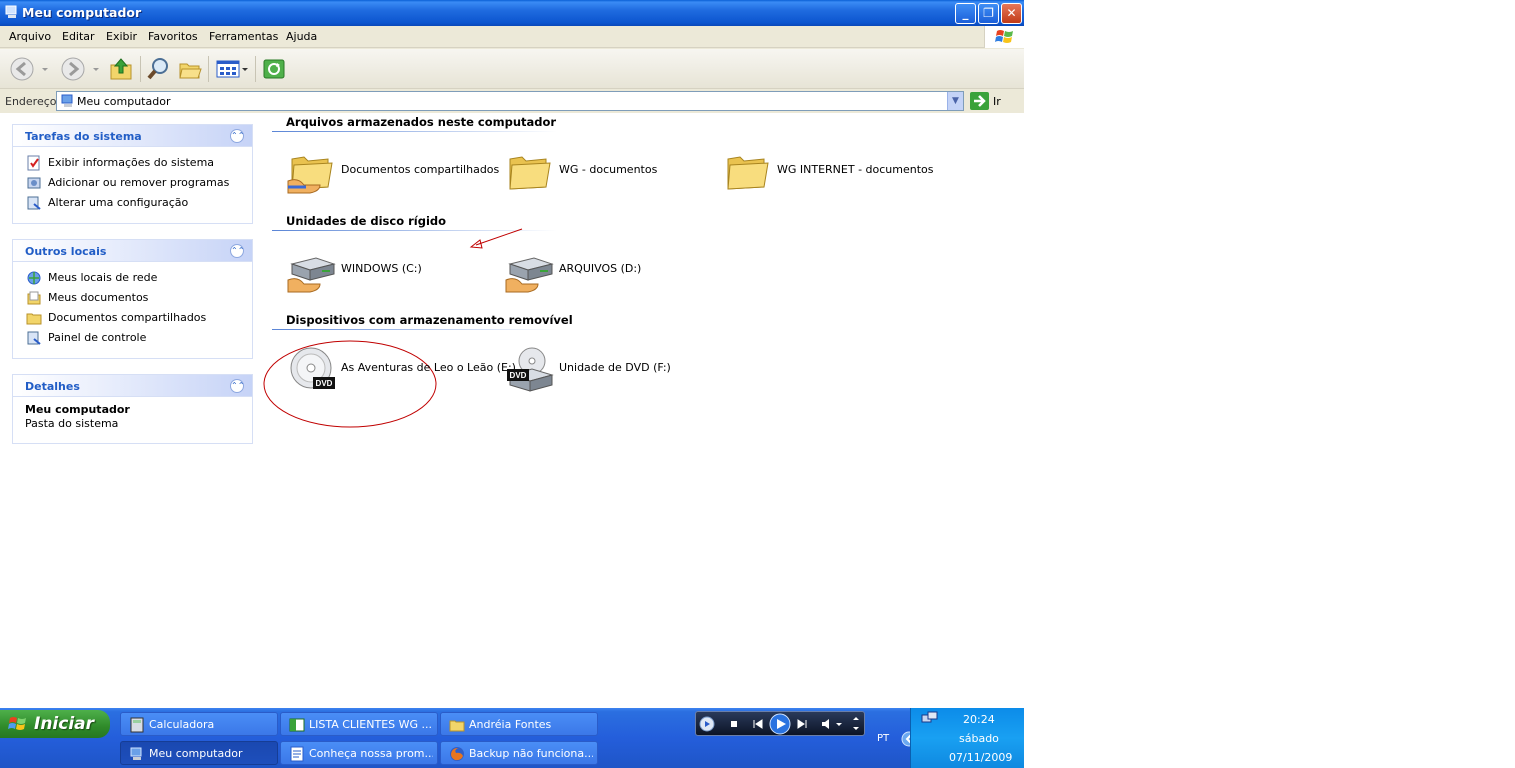 The height and width of the screenshot is (768, 1515). What do you see at coordinates (955, 101) in the screenshot?
I see `chevron-down-icon: ▼` at bounding box center [955, 101].